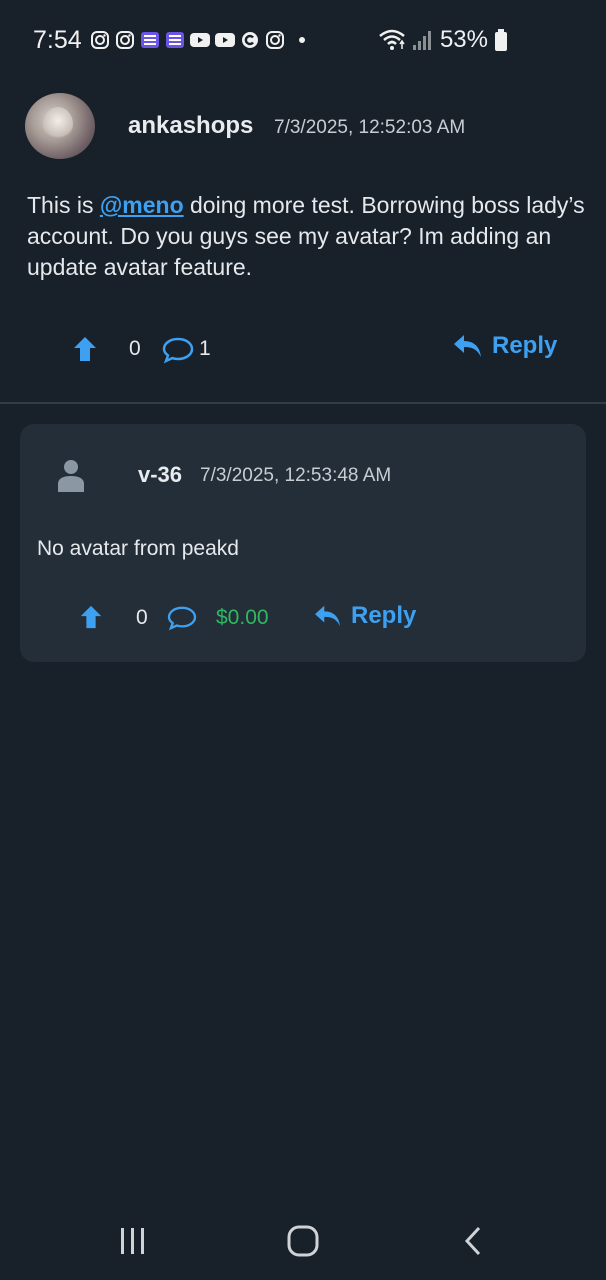 The height and width of the screenshot is (1280, 606). What do you see at coordinates (296, 475) in the screenshot?
I see `reply-timestamp: 7/3/2025, 12:53:48 AM` at bounding box center [296, 475].